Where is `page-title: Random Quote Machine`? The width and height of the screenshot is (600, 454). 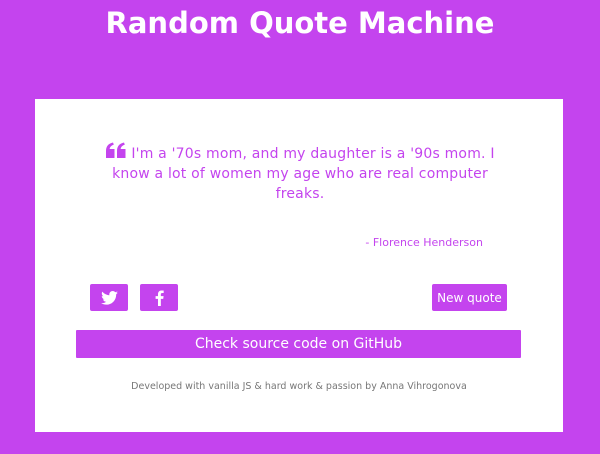
page-title: Random Quote Machine is located at coordinates (300, 23).